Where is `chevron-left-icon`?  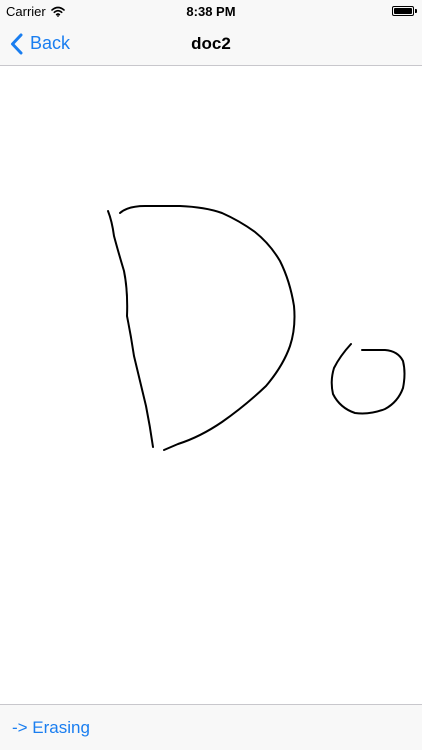 chevron-left-icon is located at coordinates (17, 43).